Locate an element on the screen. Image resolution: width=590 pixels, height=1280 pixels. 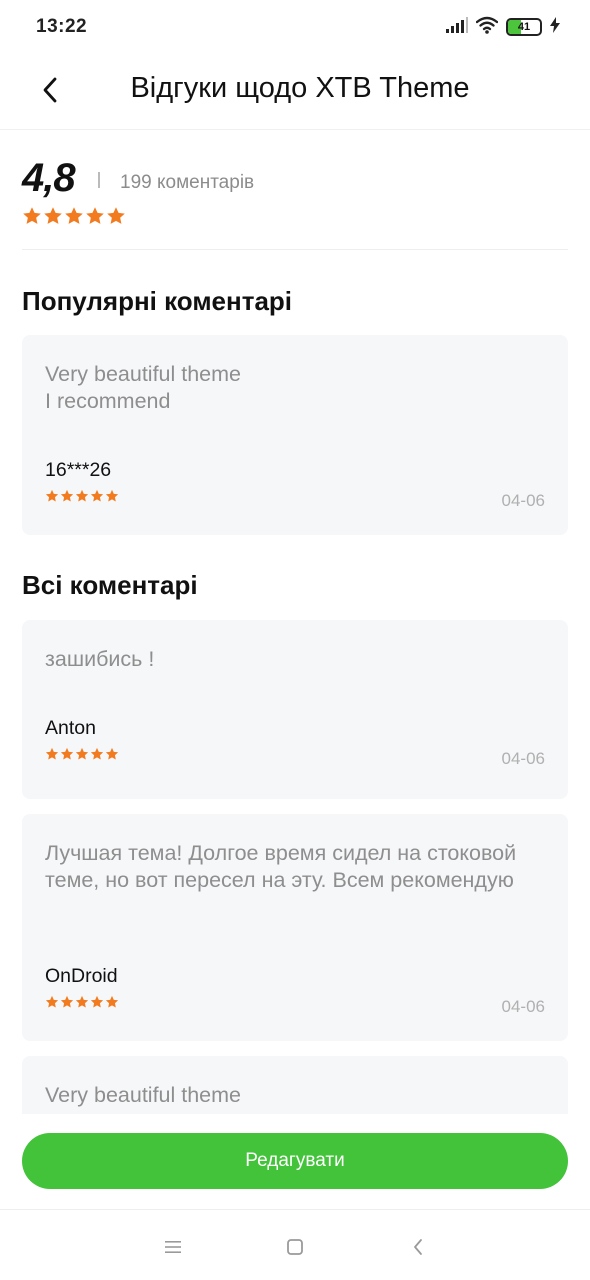
comment-count: 199 коментарів is located at coordinates (187, 182).